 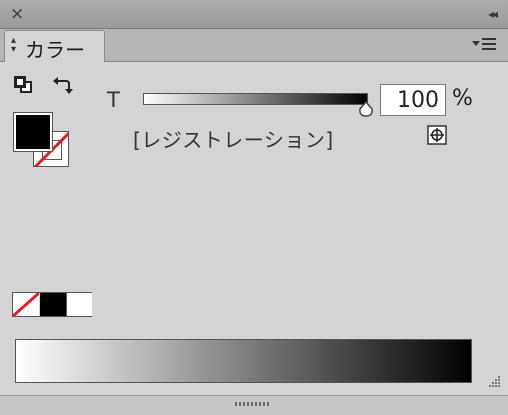 I want to click on percent-unit: %, so click(x=462, y=98).